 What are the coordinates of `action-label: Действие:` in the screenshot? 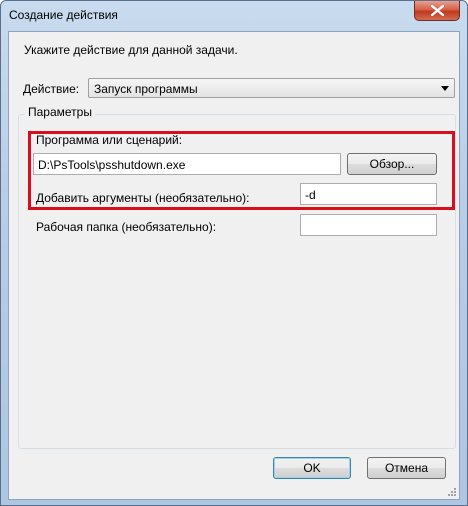 It's located at (51, 89).